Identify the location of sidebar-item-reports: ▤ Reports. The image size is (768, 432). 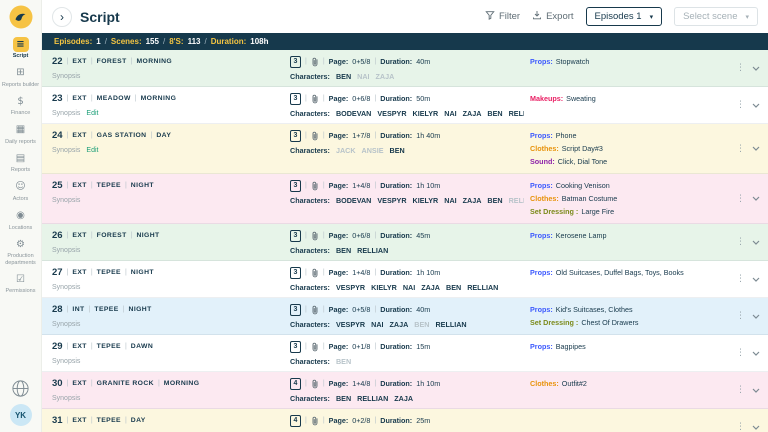
(21, 162).